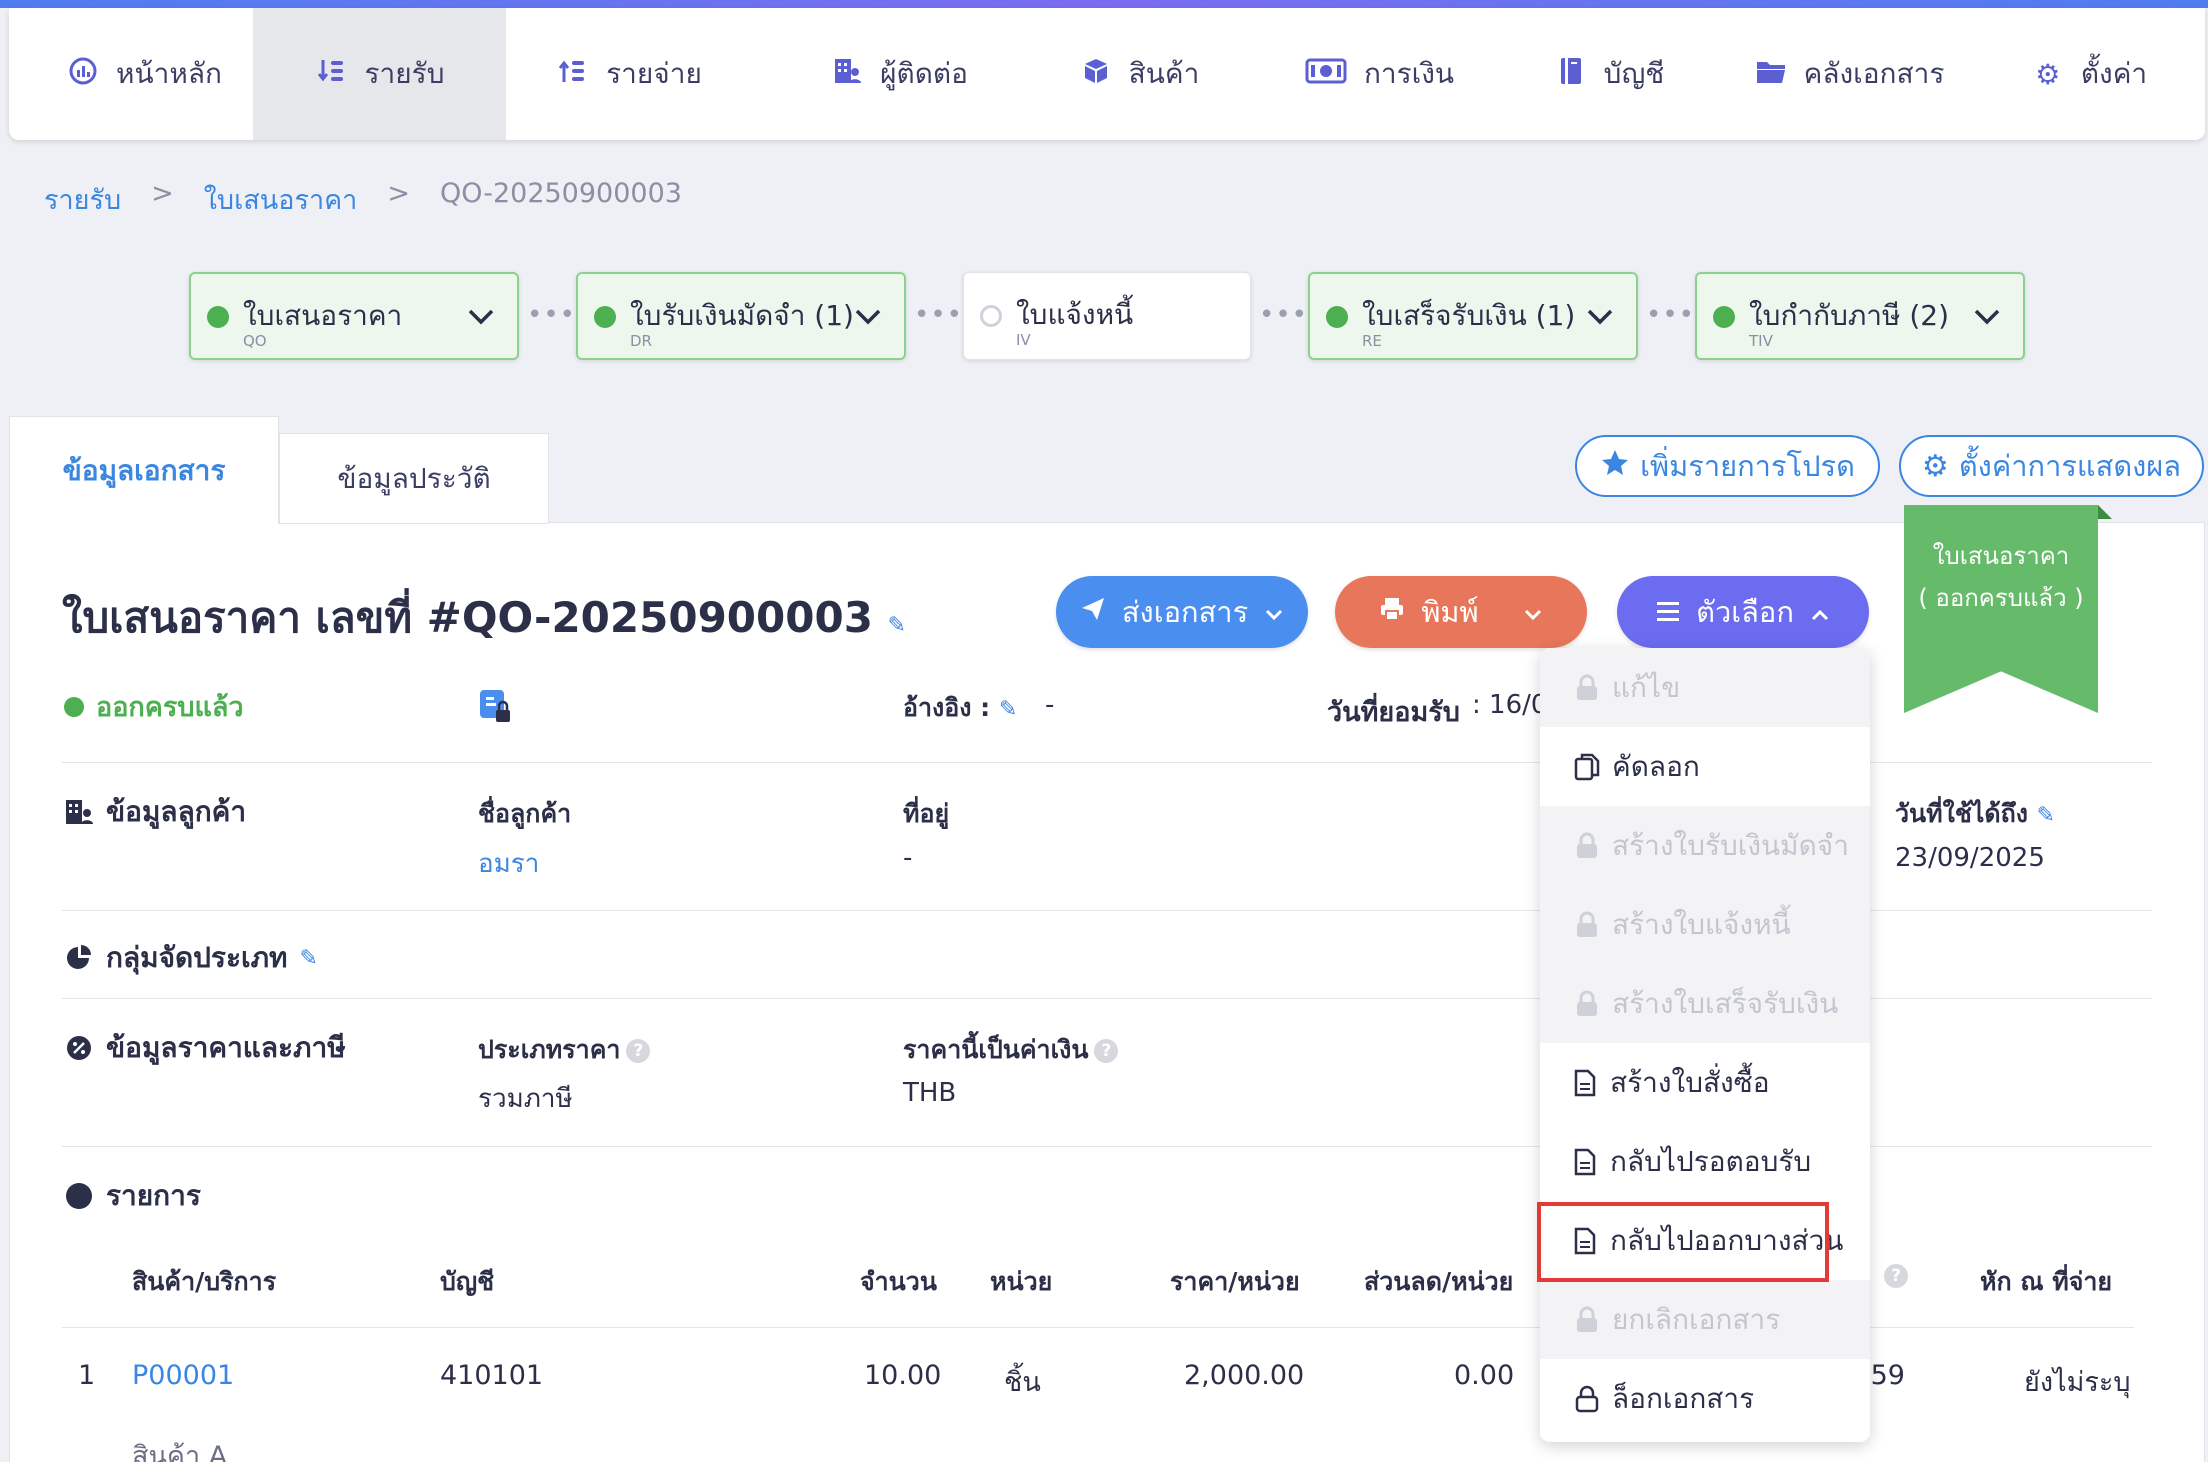 The height and width of the screenshot is (1462, 2208). What do you see at coordinates (2001, 598) in the screenshot?
I see `ribbon-status: ( ออกครบแล้ว )` at bounding box center [2001, 598].